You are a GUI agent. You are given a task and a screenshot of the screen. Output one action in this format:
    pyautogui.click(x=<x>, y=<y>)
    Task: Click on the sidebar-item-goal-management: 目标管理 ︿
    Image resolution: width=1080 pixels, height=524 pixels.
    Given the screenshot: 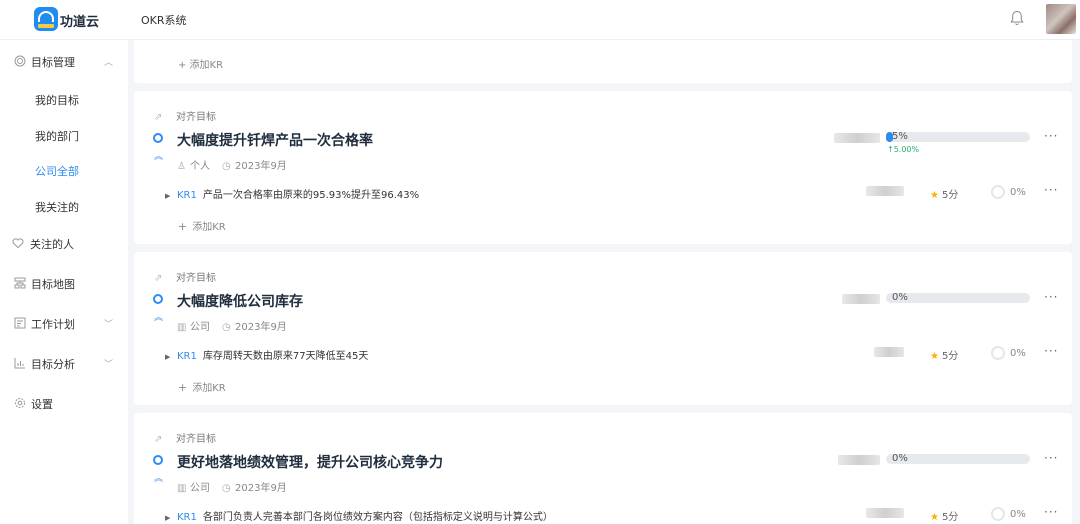 What is the action you would take?
    pyautogui.click(x=64, y=60)
    